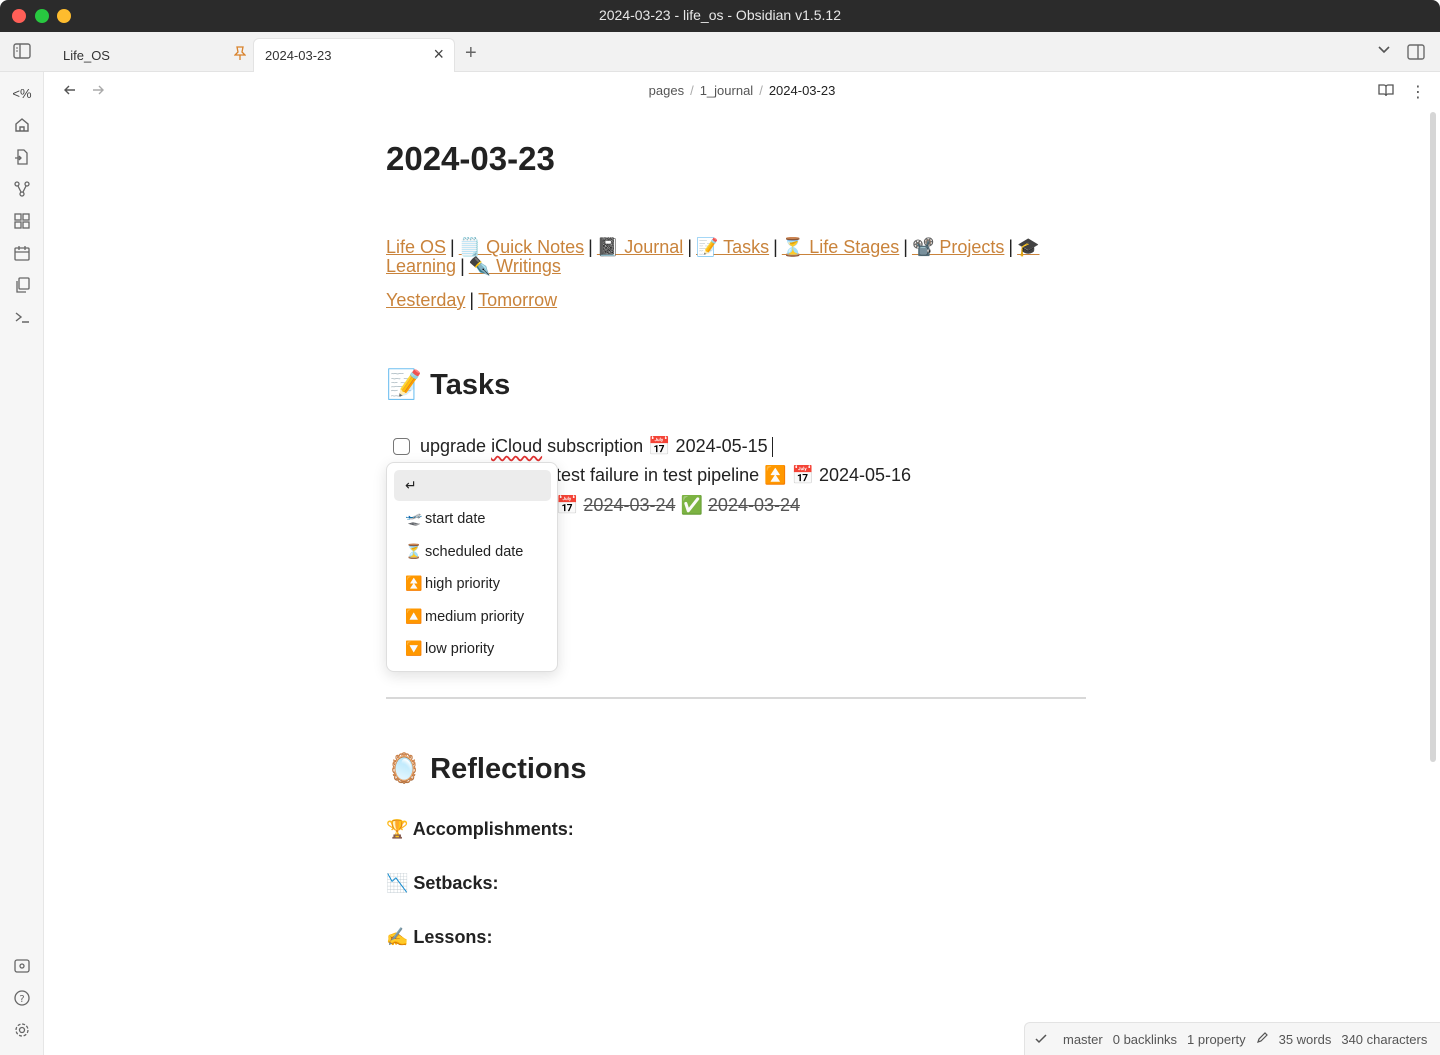 The image size is (1440, 1055). Describe the element at coordinates (22, 189) in the screenshot. I see `graph-icon` at that location.